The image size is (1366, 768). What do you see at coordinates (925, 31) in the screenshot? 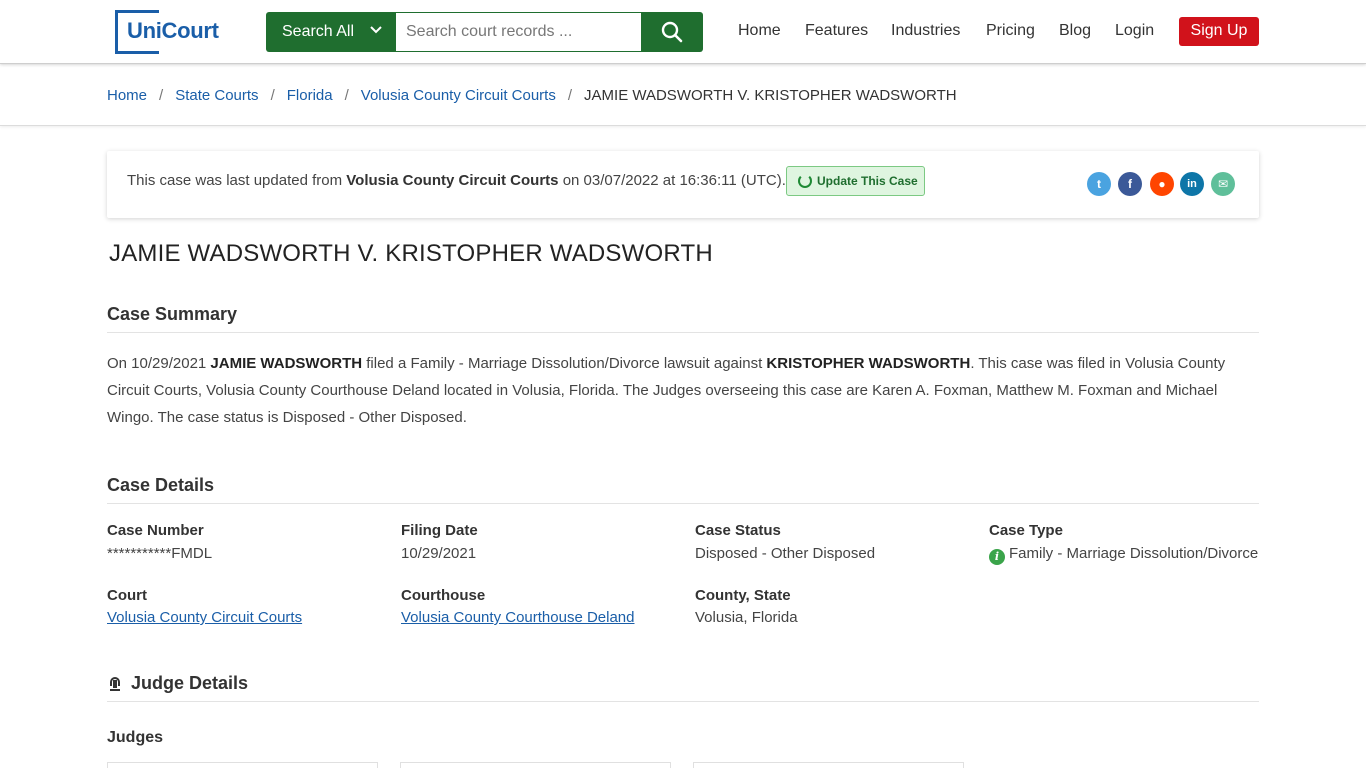
I see `nav-industries: Industries` at bounding box center [925, 31].